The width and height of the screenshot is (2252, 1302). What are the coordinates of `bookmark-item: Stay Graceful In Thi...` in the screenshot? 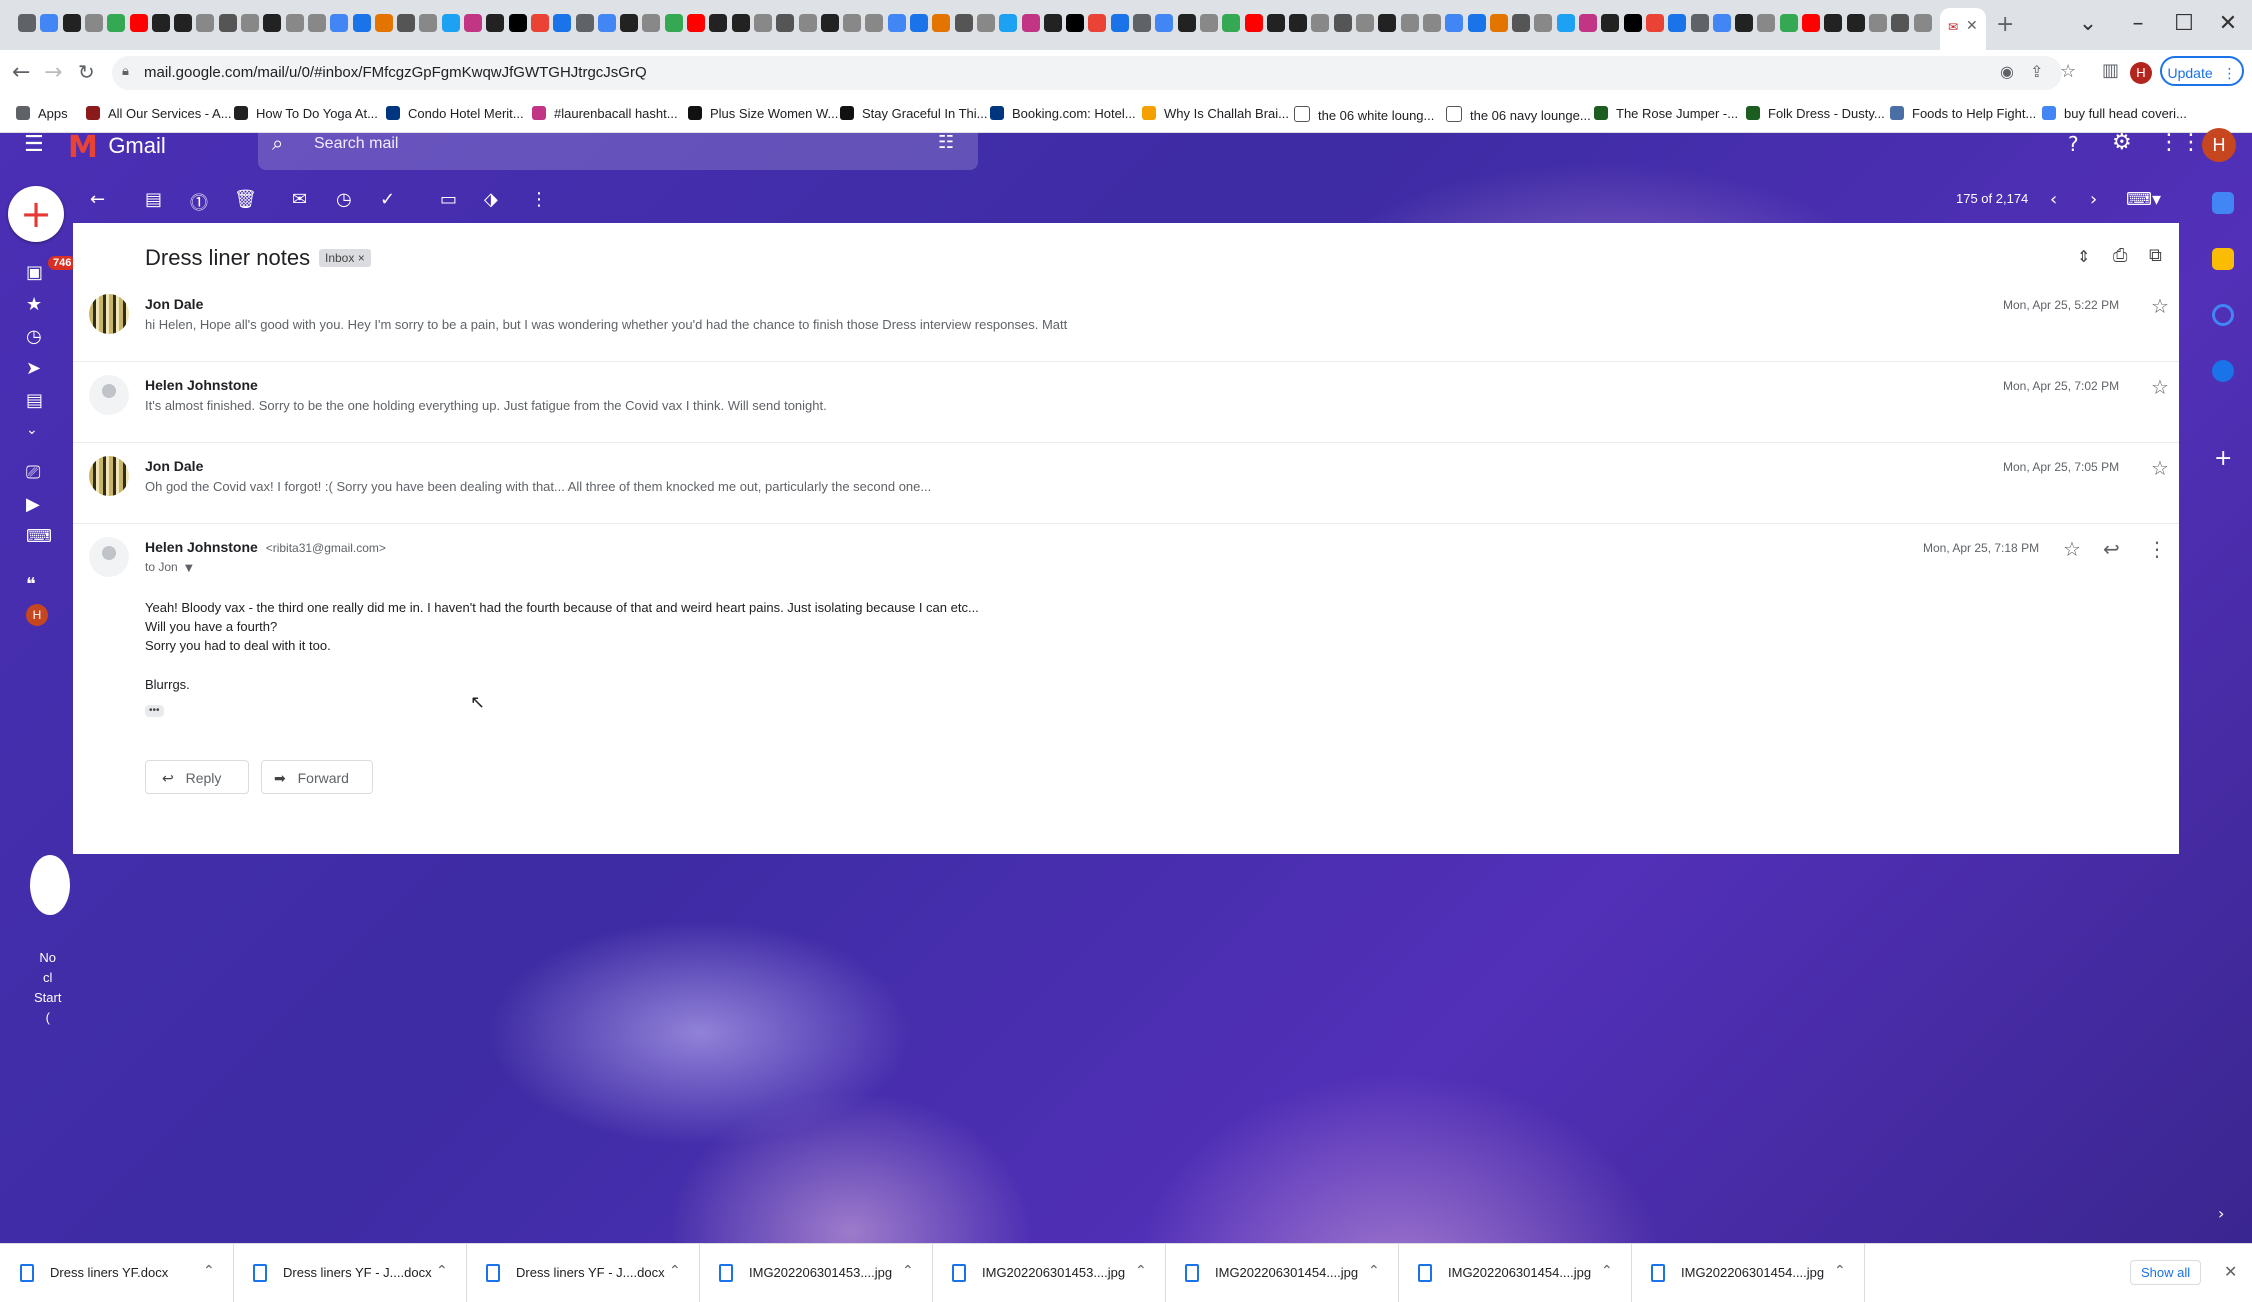 It's located at (913, 113).